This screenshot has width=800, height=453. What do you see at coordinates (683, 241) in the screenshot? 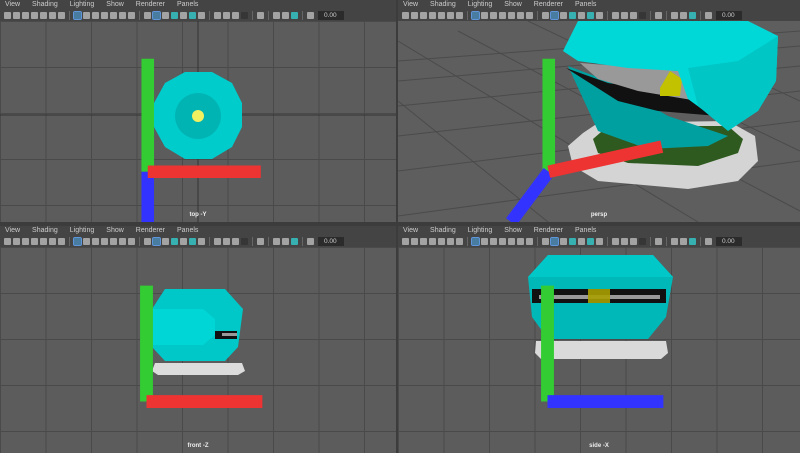
I see `xray-joints-icon` at bounding box center [683, 241].